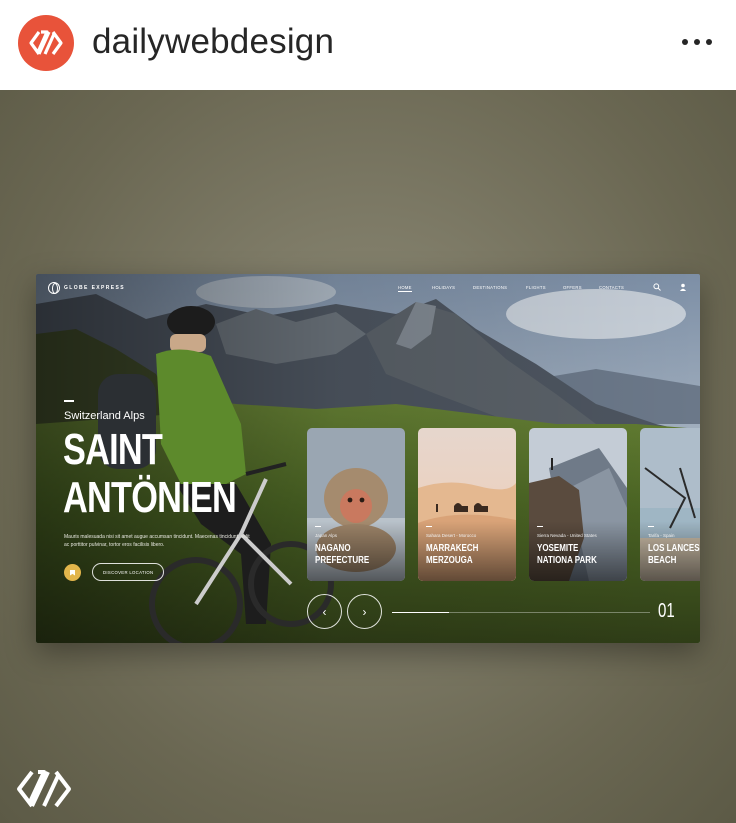  What do you see at coordinates (521, 612) in the screenshot?
I see `slider-progress` at bounding box center [521, 612].